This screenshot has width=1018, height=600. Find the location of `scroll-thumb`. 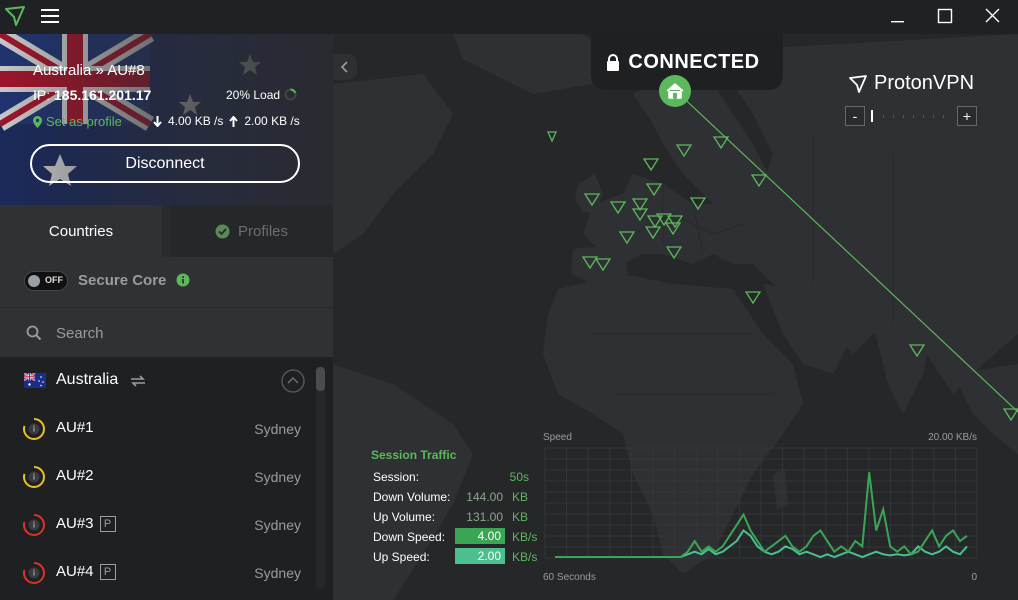

scroll-thumb is located at coordinates (320, 379).